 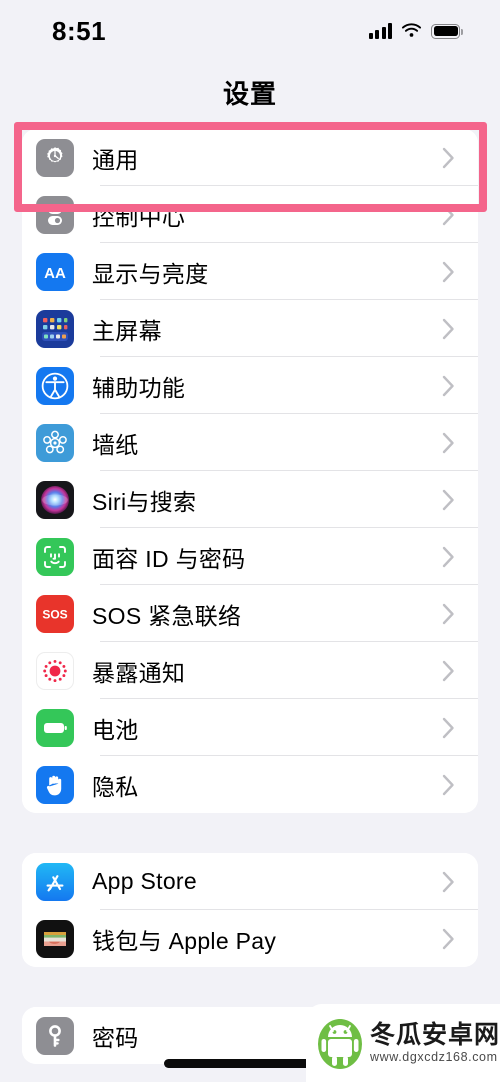 What do you see at coordinates (139, 672) in the screenshot?
I see `settings-row-label: 暴露通知` at bounding box center [139, 672].